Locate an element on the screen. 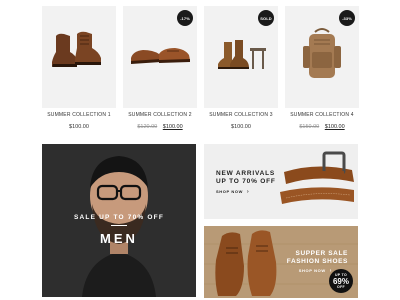 This screenshot has height=300, width=400. product-price-row: $150.00 $100.00 is located at coordinates (322, 127).